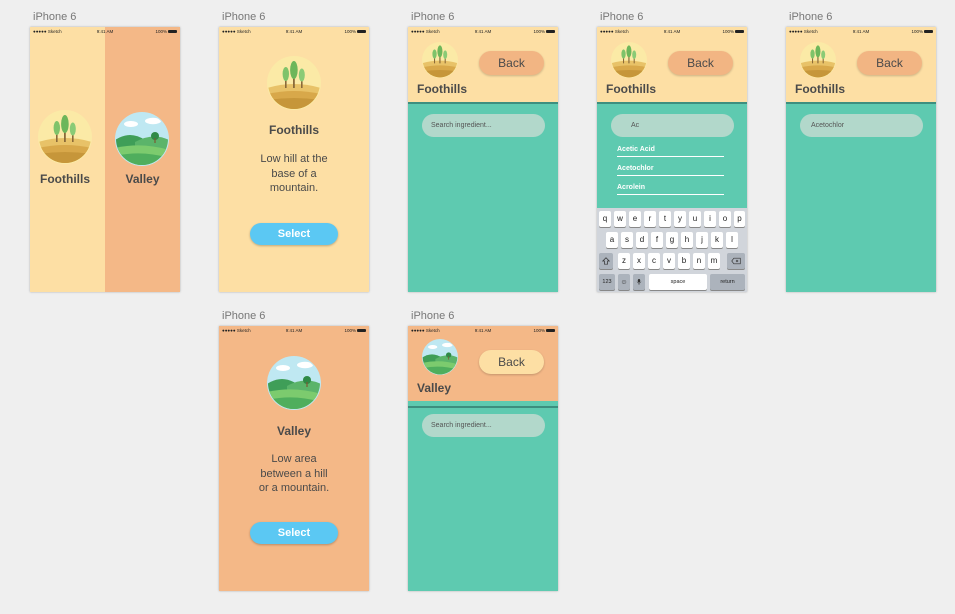 The height and width of the screenshot is (614, 955). Describe the element at coordinates (739, 219) in the screenshot. I see `key: p` at that location.